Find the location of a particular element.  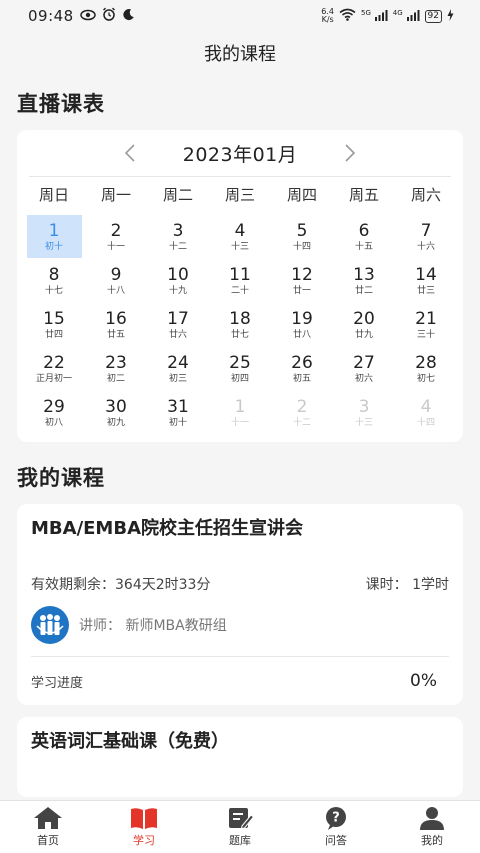

course-validity: 有效期剩余：364天2时33分 is located at coordinates (121, 585).